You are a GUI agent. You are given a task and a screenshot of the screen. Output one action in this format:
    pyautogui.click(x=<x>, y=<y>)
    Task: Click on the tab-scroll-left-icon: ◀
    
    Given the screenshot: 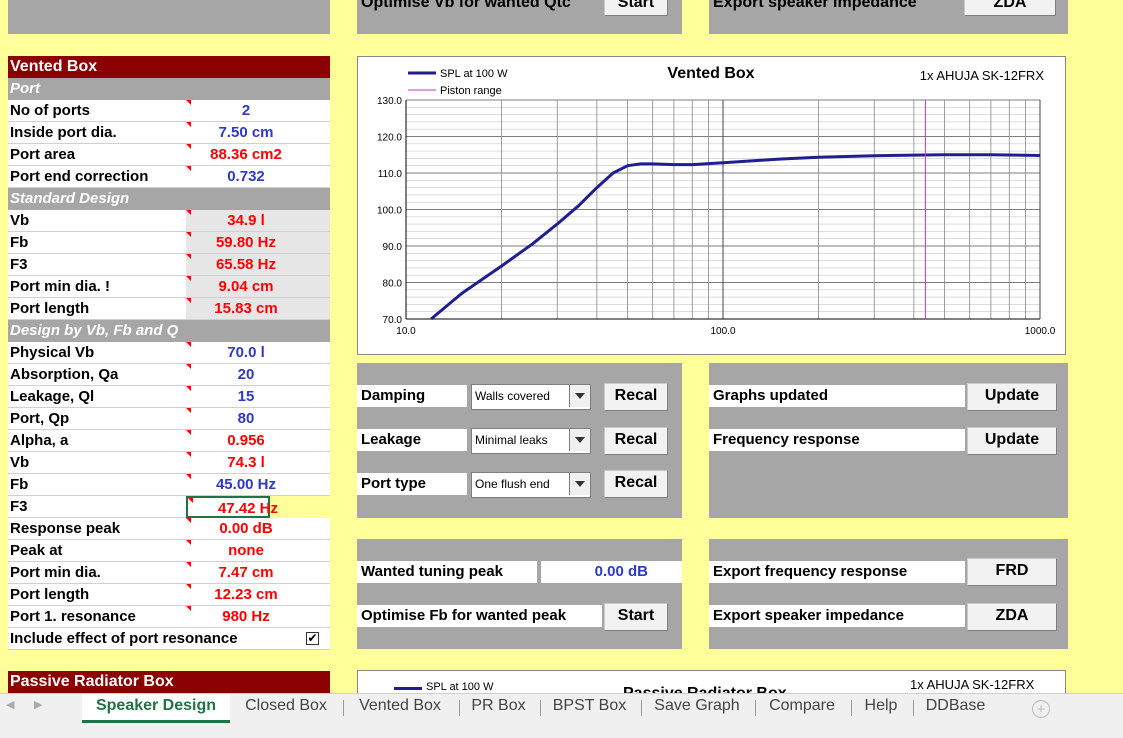 What is the action you would take?
    pyautogui.click(x=10, y=704)
    